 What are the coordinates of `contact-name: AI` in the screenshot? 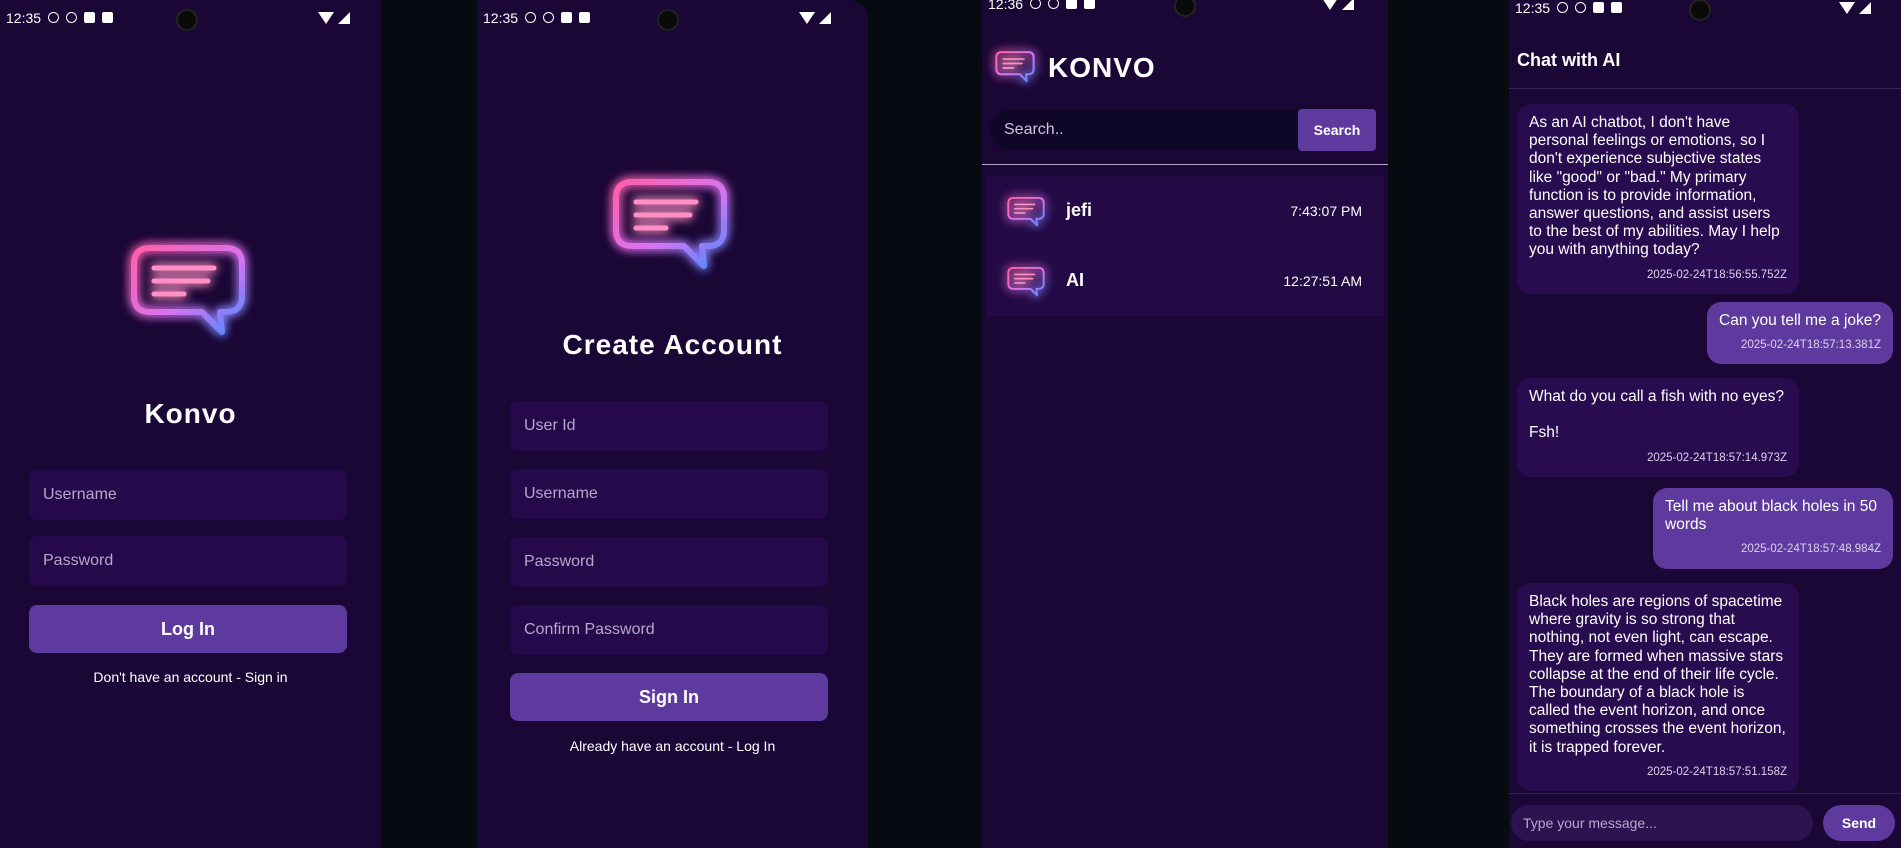 It's located at (1075, 280).